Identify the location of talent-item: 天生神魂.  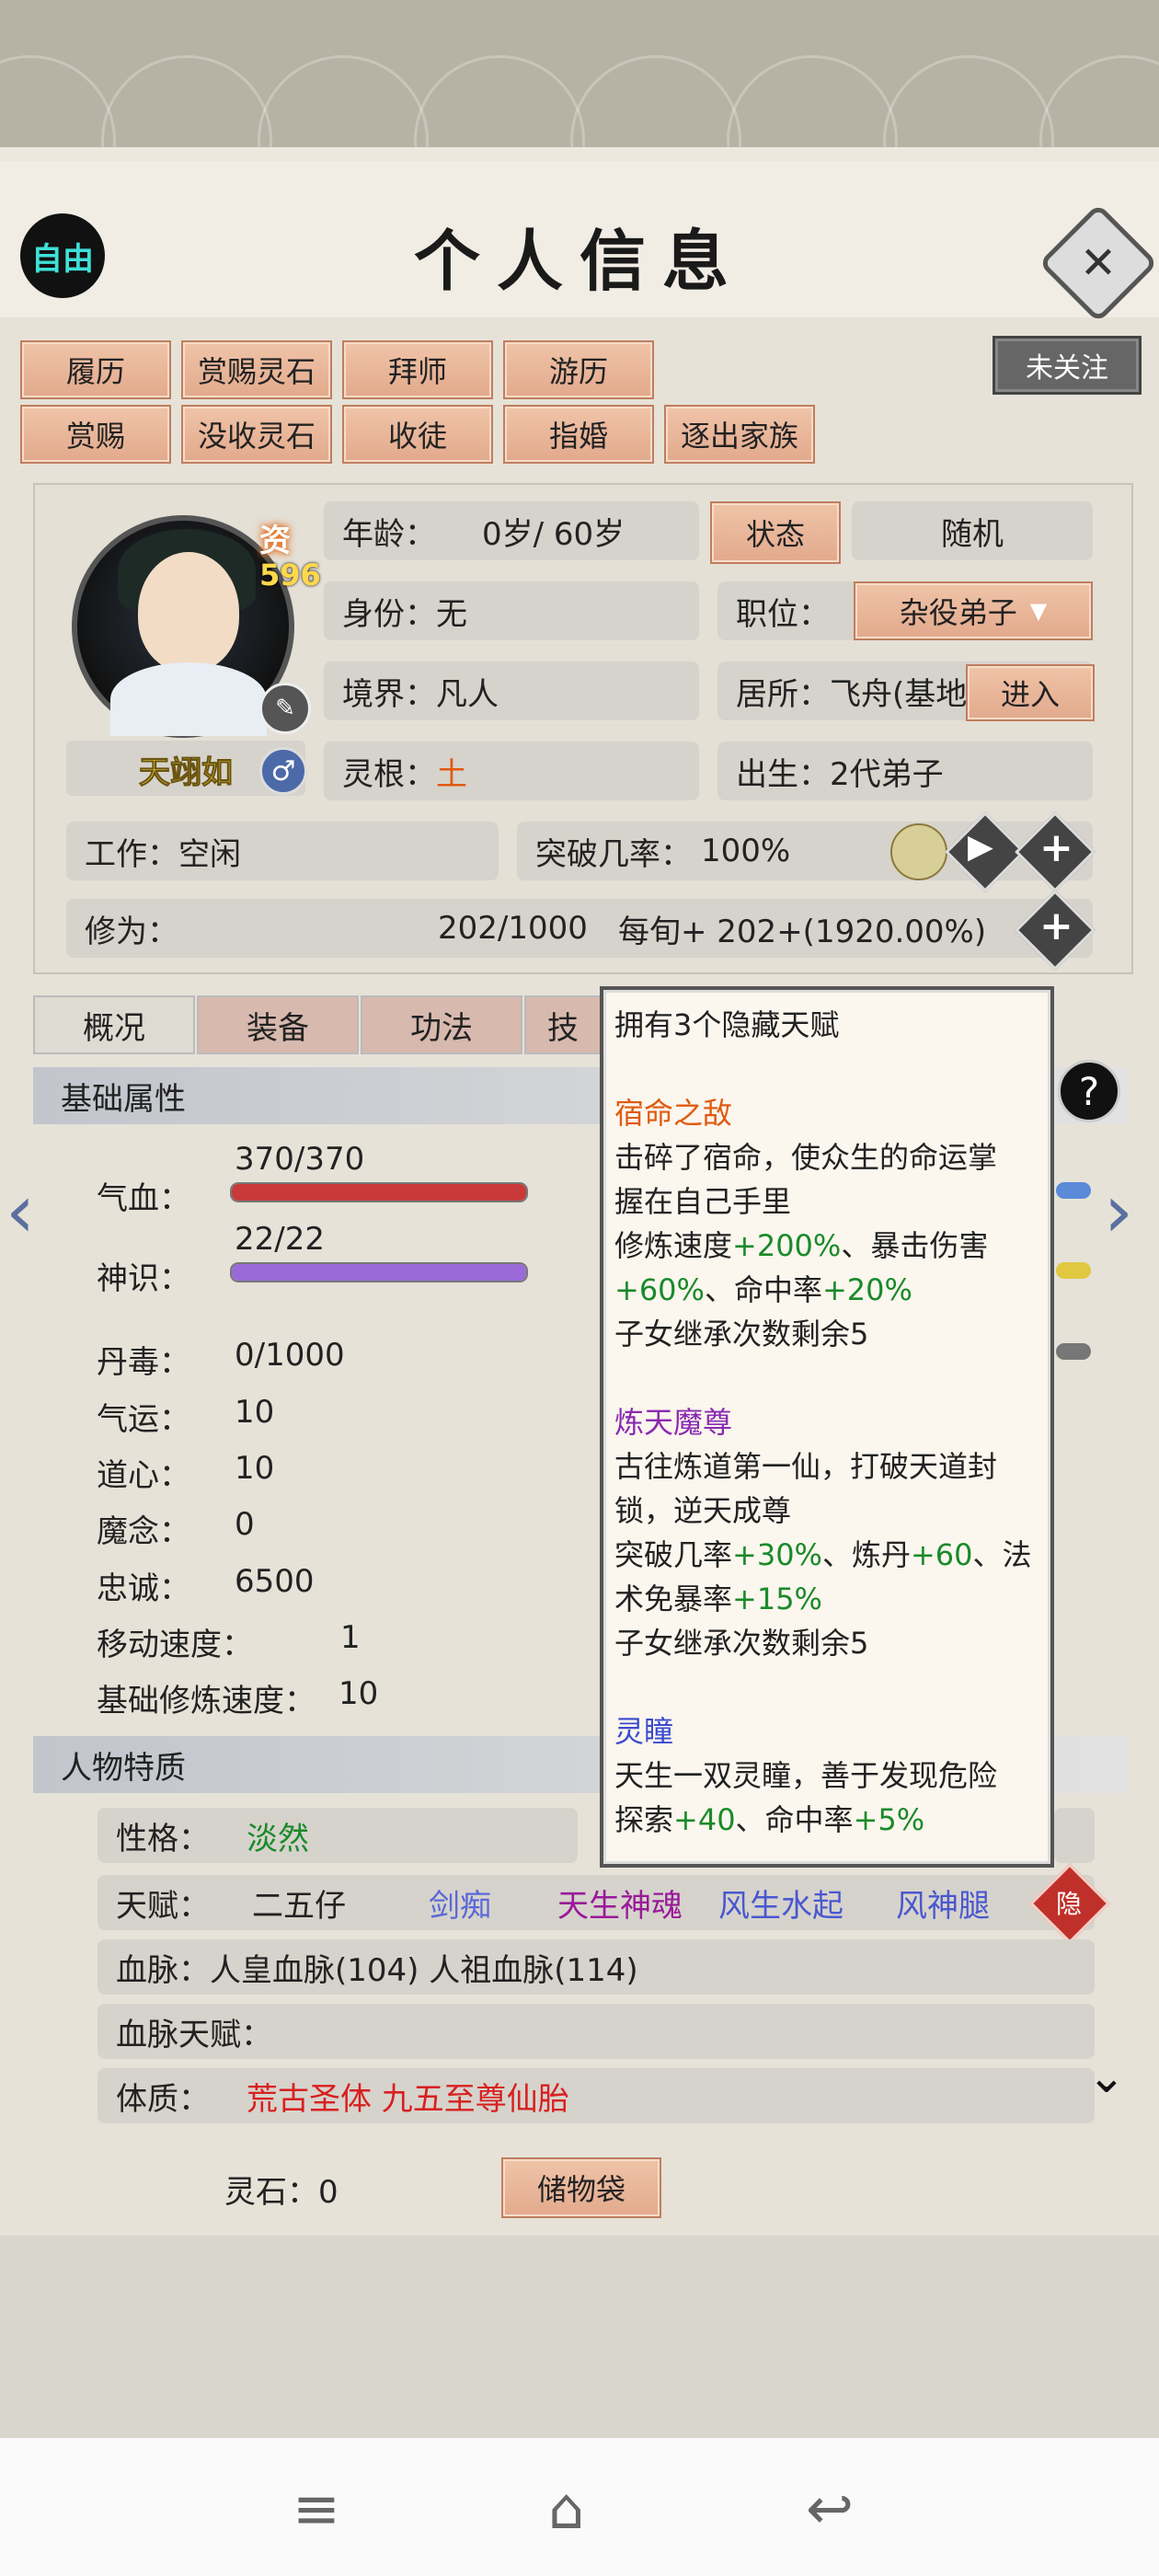
(620, 1903).